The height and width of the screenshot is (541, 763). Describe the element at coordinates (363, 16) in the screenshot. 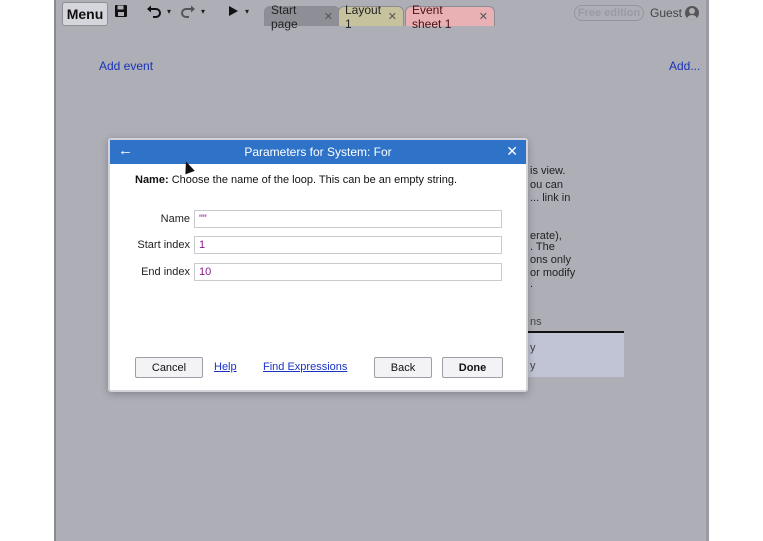

I see `tab-label: Layout 1` at that location.